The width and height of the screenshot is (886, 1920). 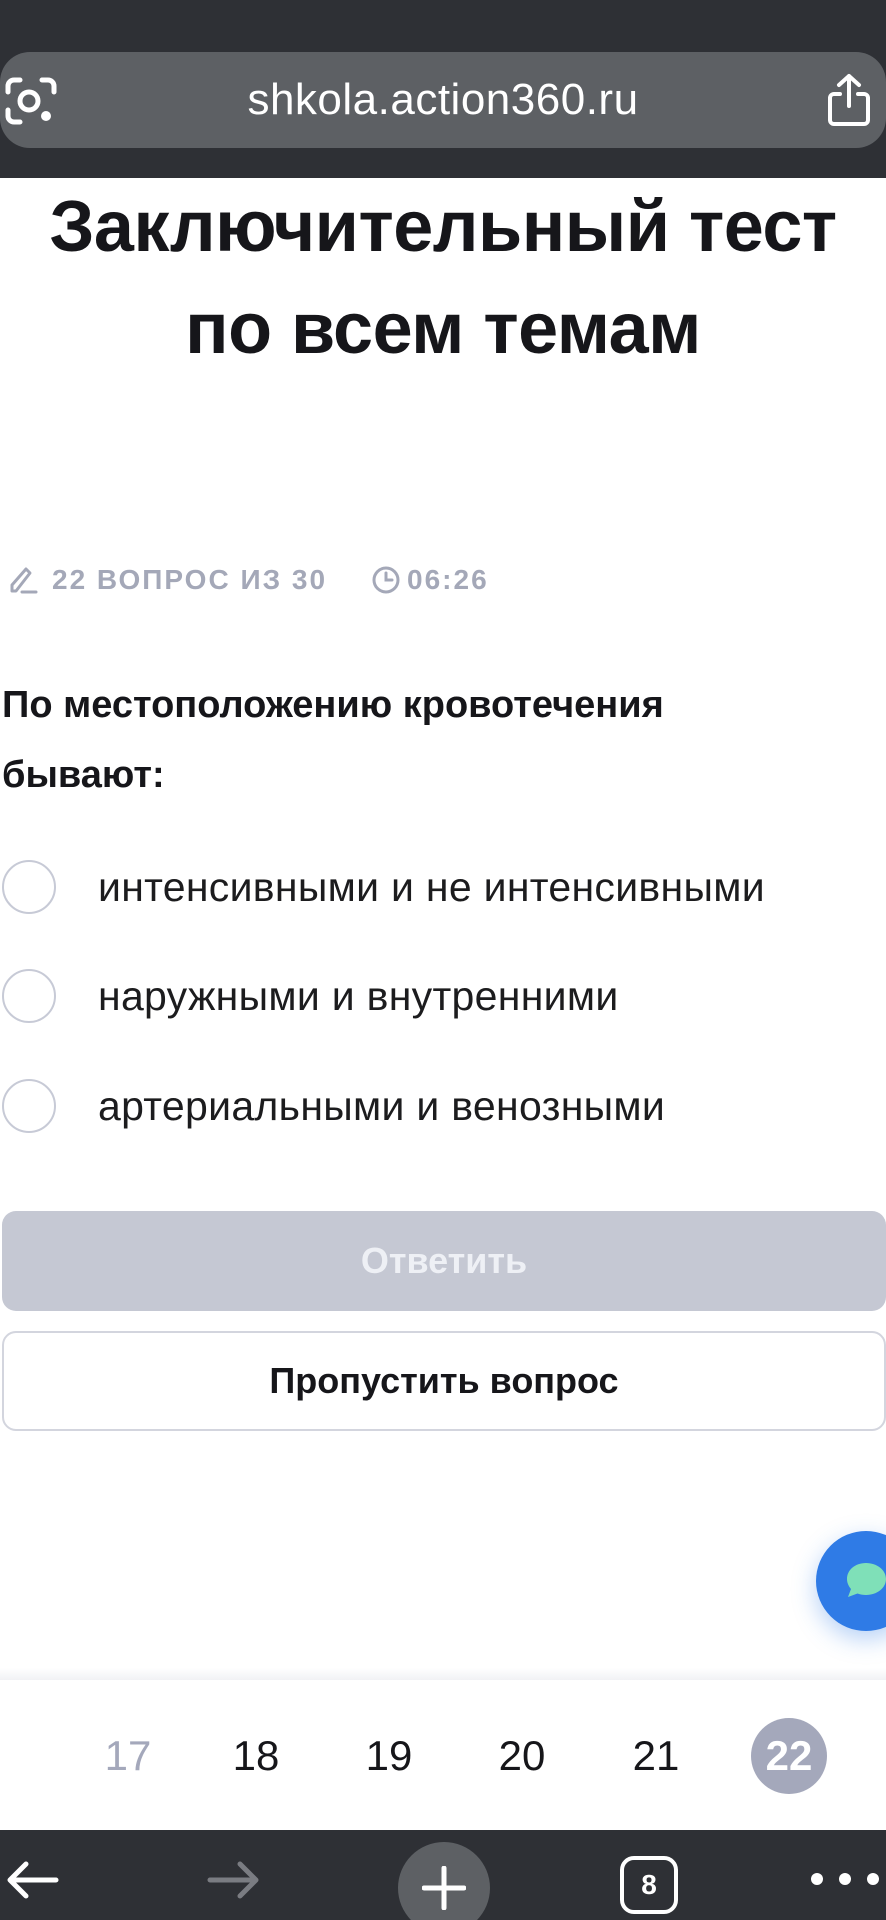 I want to click on pencil-icon, so click(x=23, y=580).